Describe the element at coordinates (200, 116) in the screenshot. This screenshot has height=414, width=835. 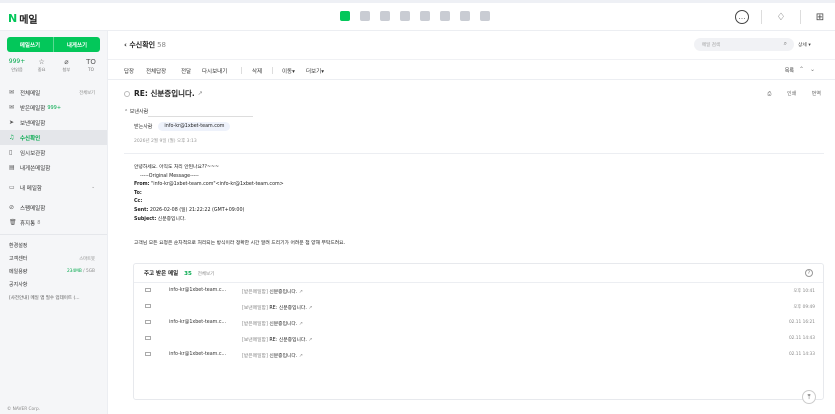
I see `sender-redacted-line` at that location.